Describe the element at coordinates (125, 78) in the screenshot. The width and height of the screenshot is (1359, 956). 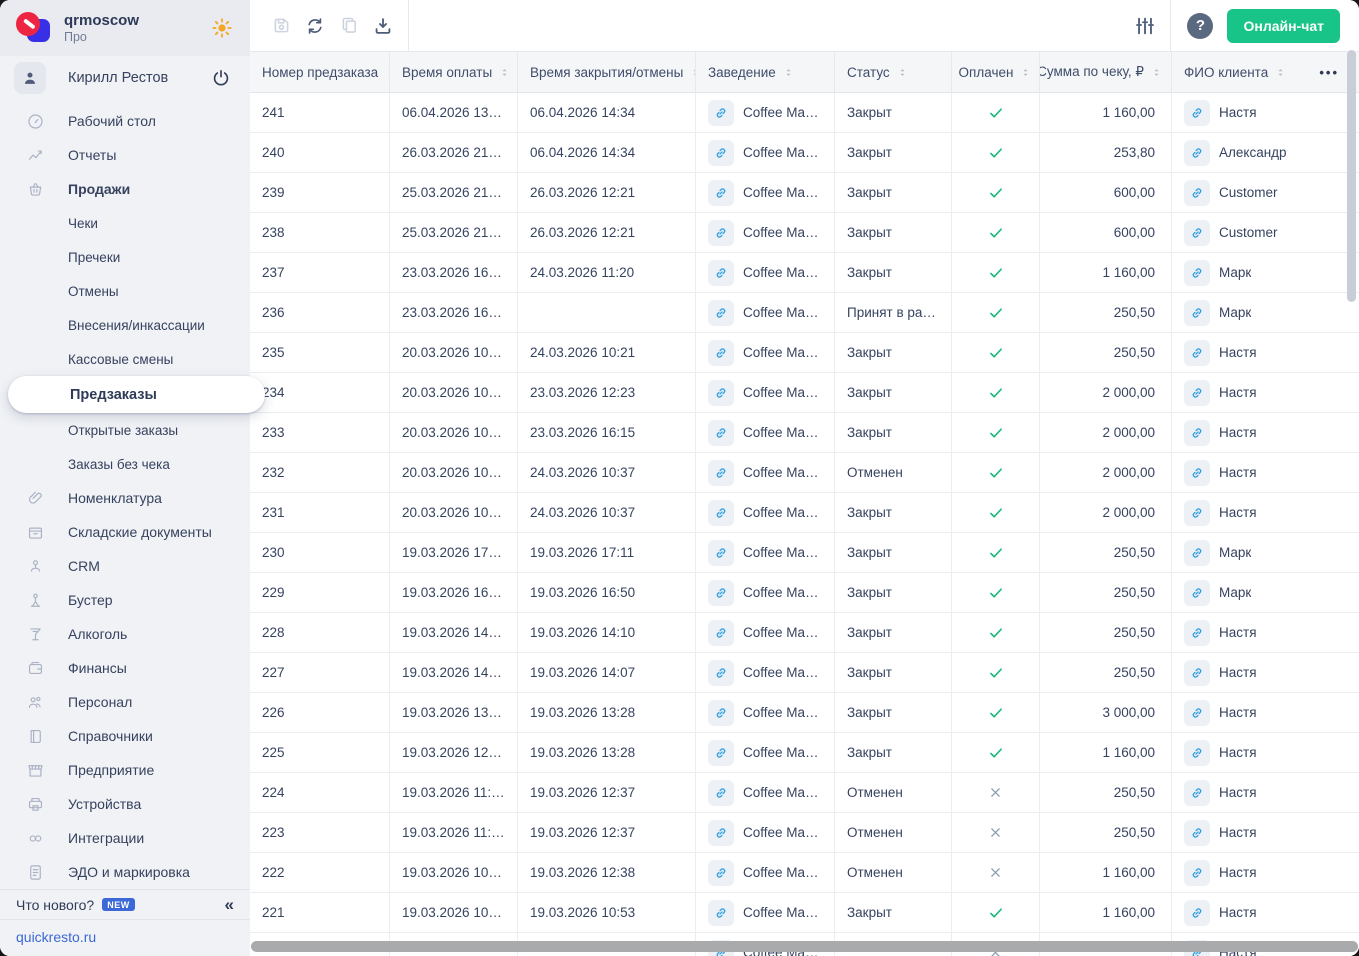
I see `user-row: Кирилл Рестов` at that location.